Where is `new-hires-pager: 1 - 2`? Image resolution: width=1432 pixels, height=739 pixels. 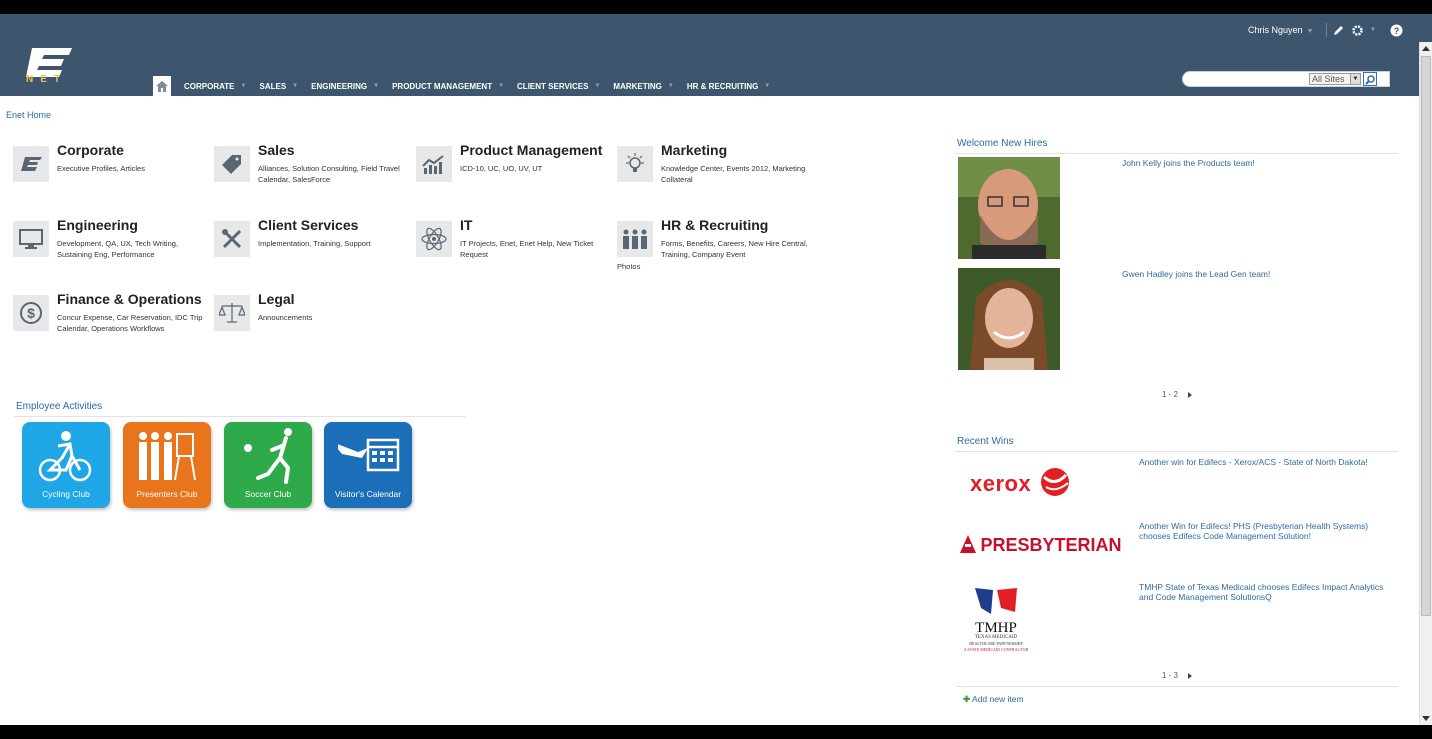 new-hires-pager: 1 - 2 is located at coordinates (1177, 394).